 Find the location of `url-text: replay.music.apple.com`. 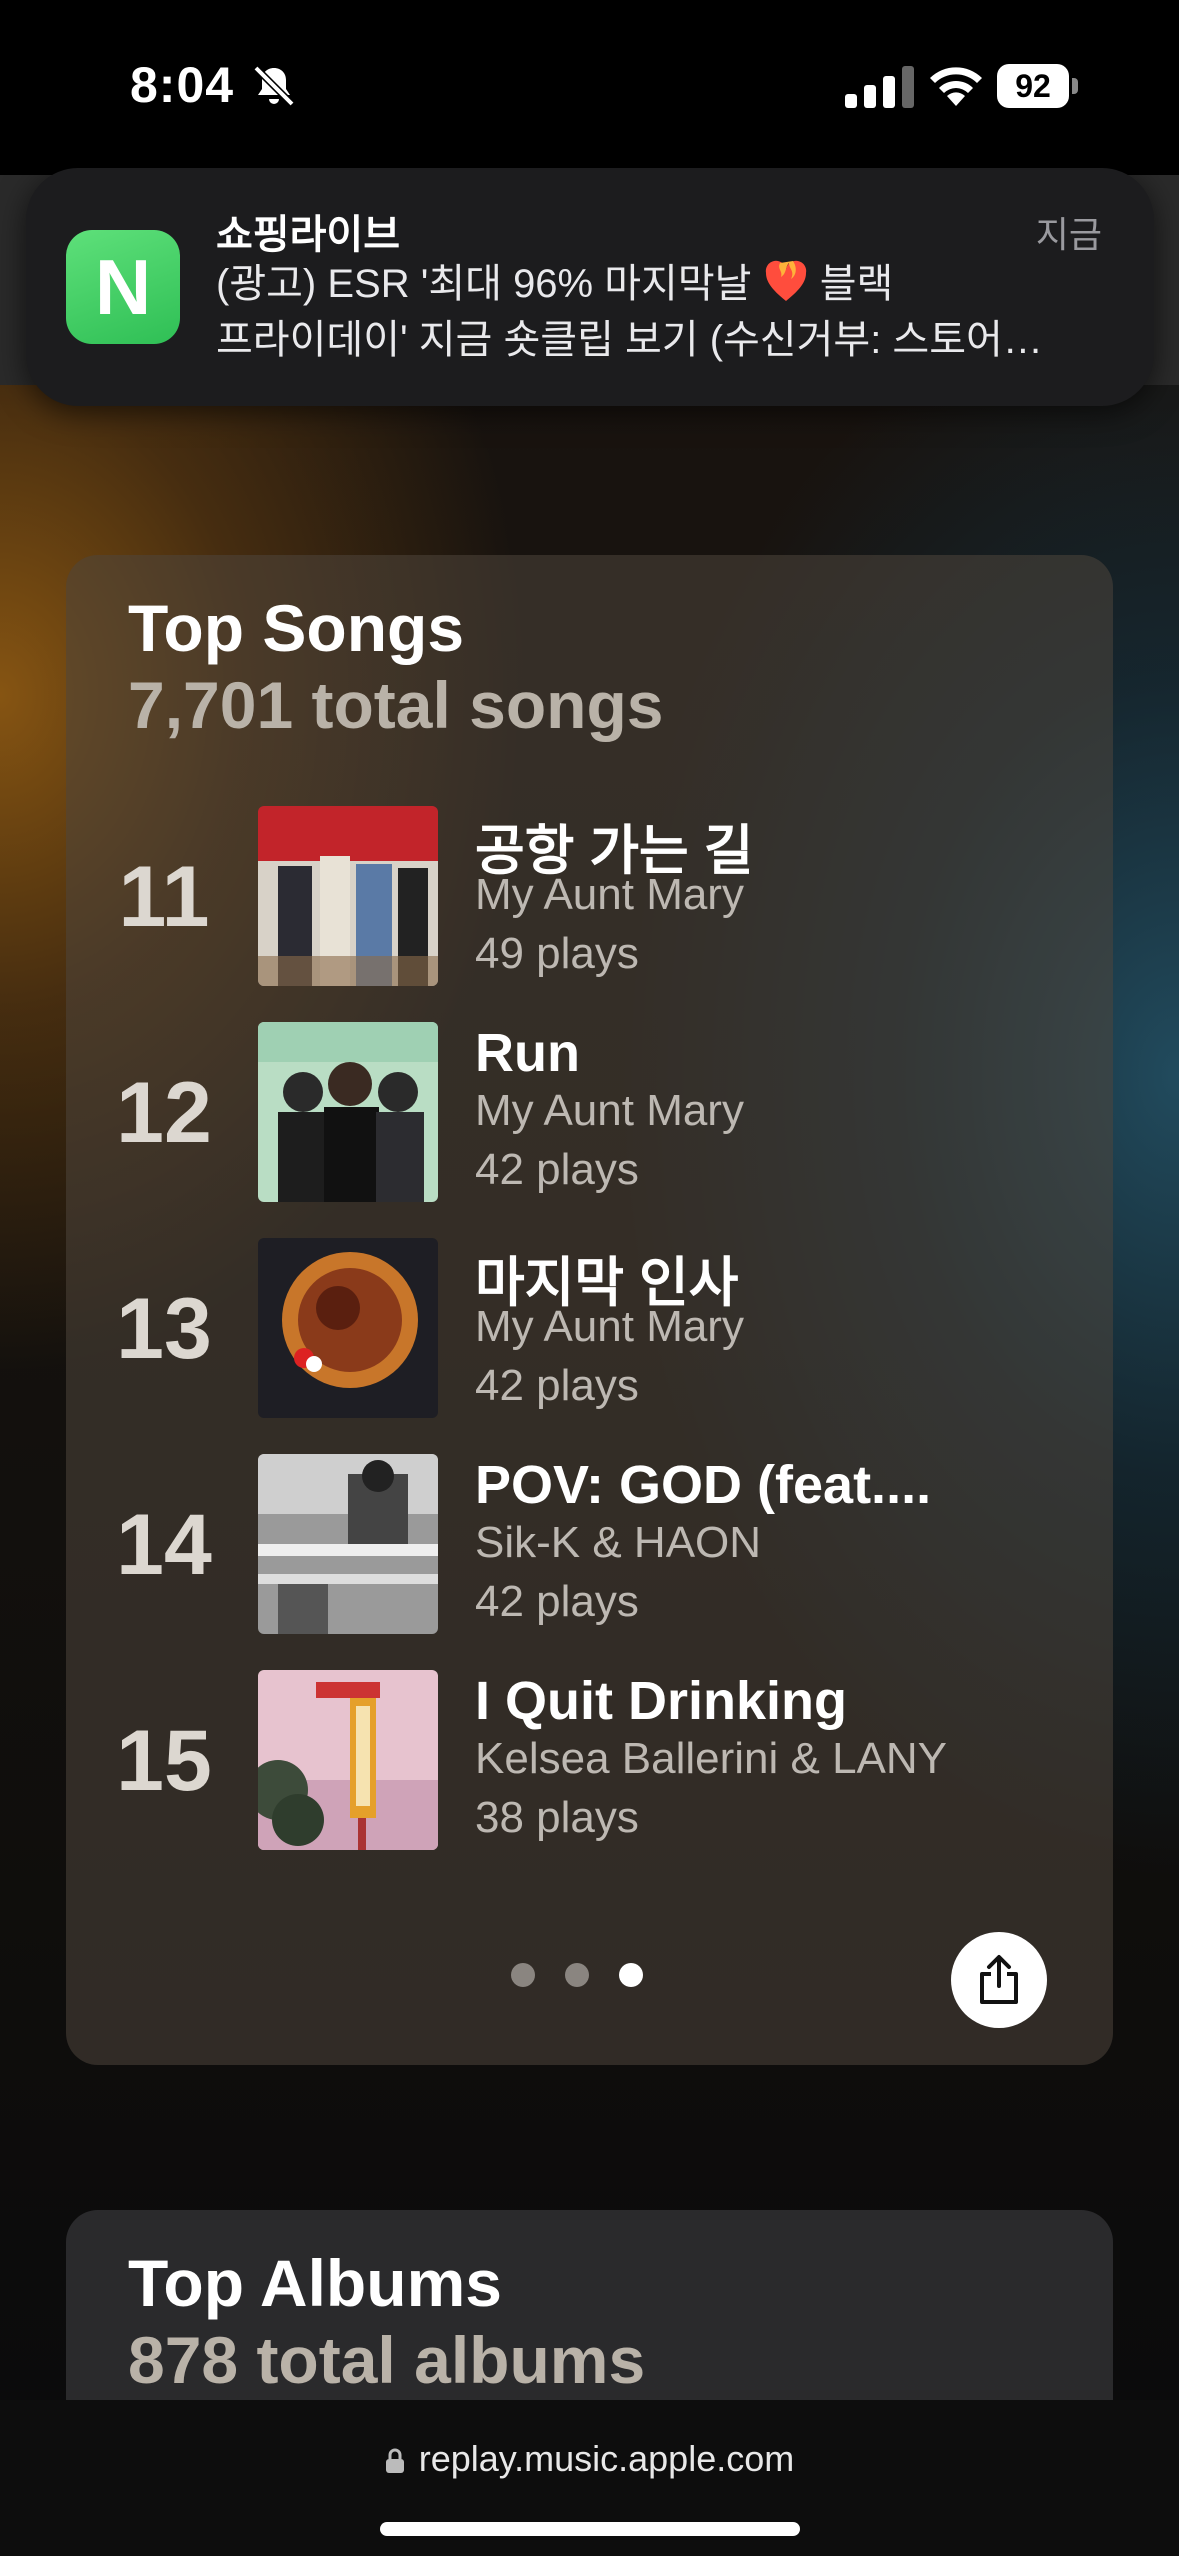

url-text: replay.music.apple.com is located at coordinates (606, 2458).